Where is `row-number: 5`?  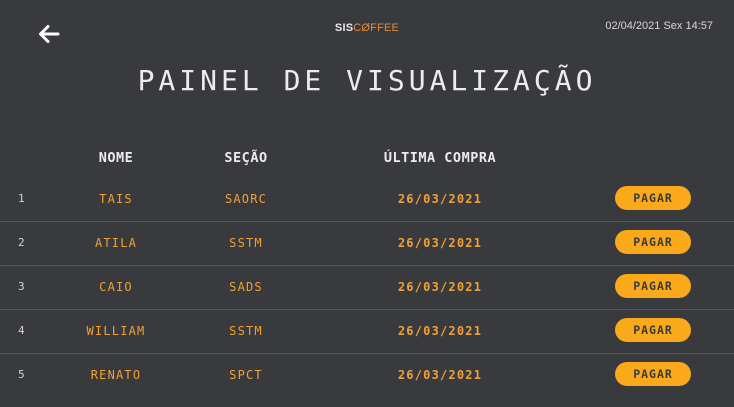
row-number: 5 is located at coordinates (21, 374).